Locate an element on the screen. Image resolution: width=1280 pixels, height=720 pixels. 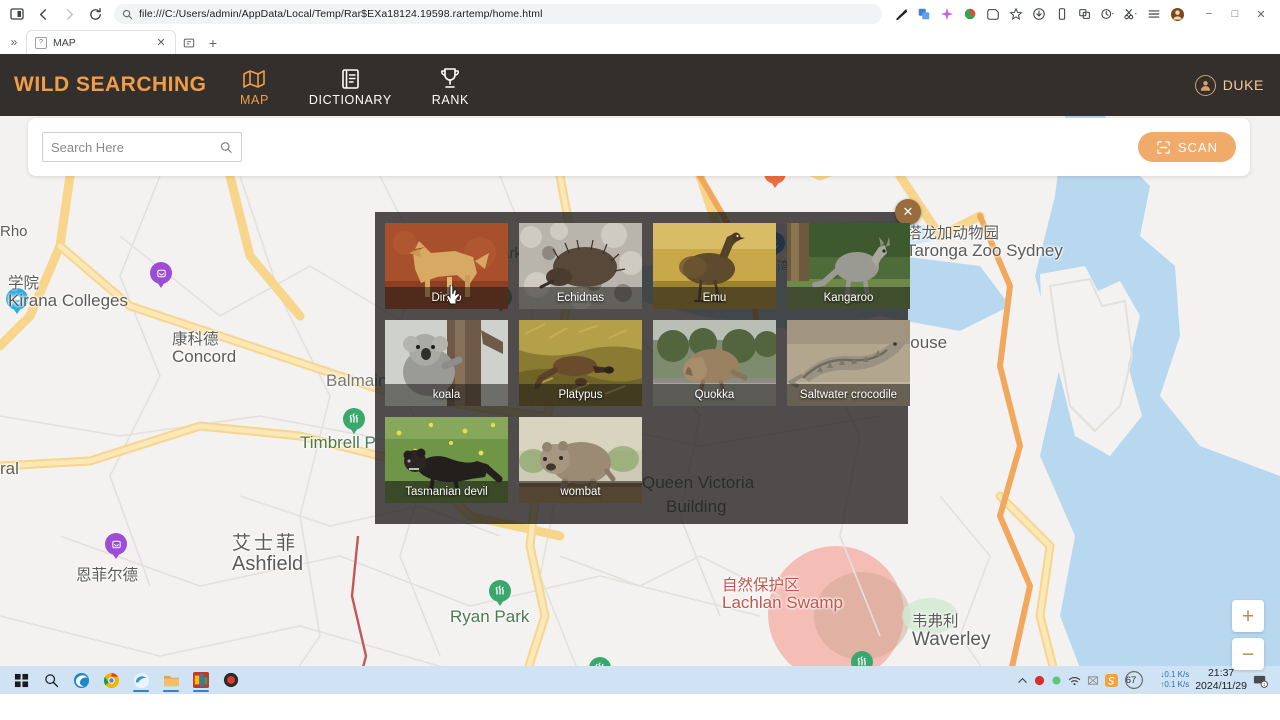
animal-name: Quokka is located at coordinates (714, 395).